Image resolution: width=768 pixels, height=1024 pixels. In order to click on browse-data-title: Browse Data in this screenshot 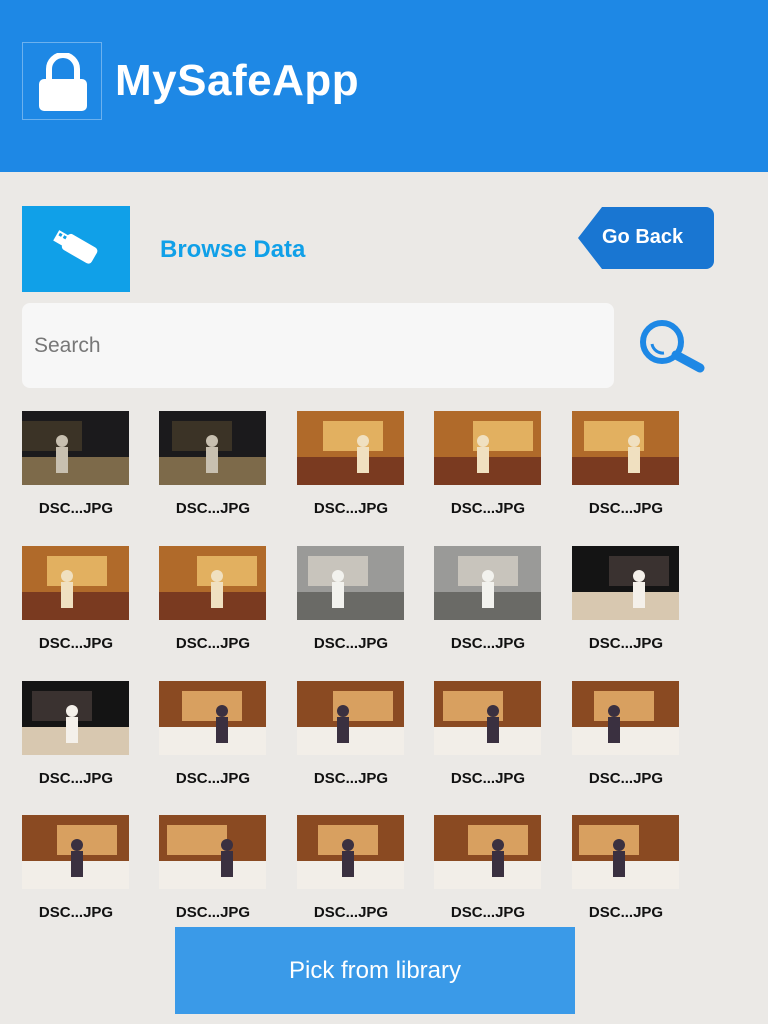, I will do `click(232, 250)`.